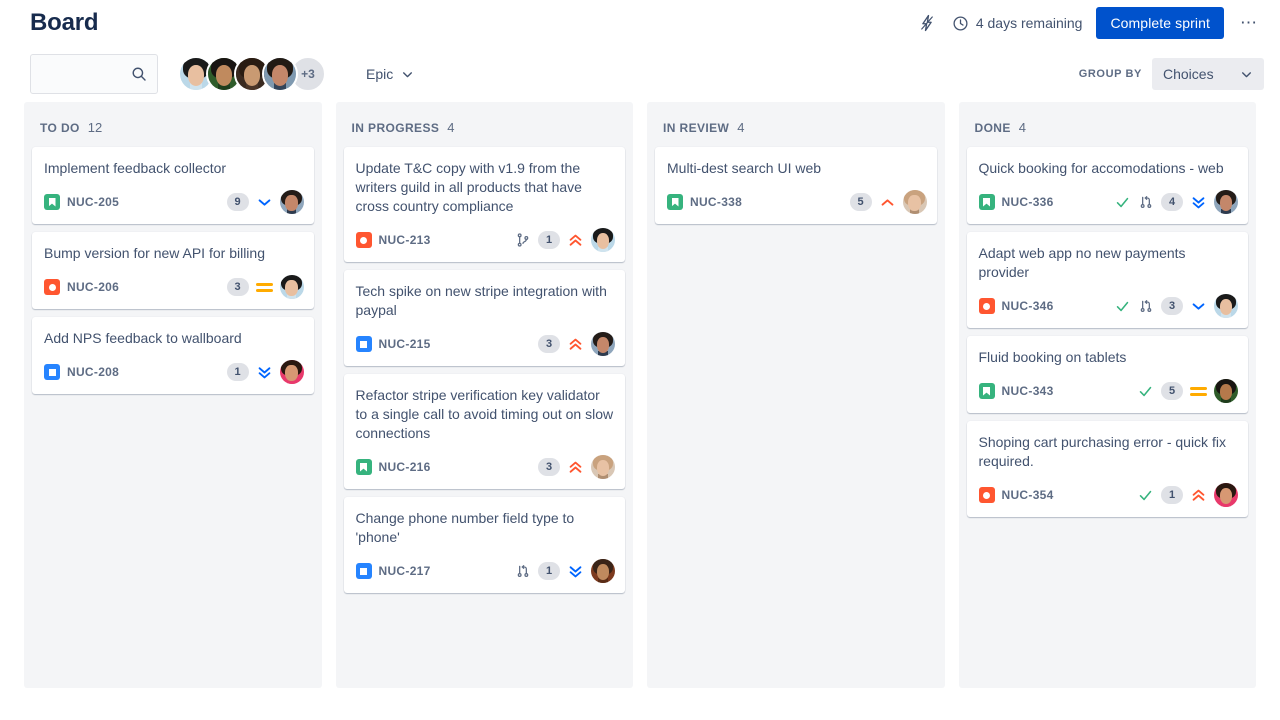  I want to click on card-key: NUC-338, so click(704, 202).